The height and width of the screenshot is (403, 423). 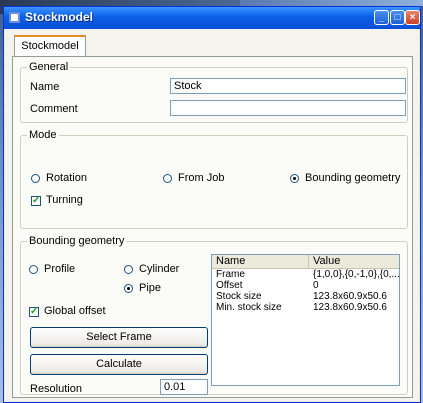 I want to click on mode-legend: Mode, so click(x=43, y=135).